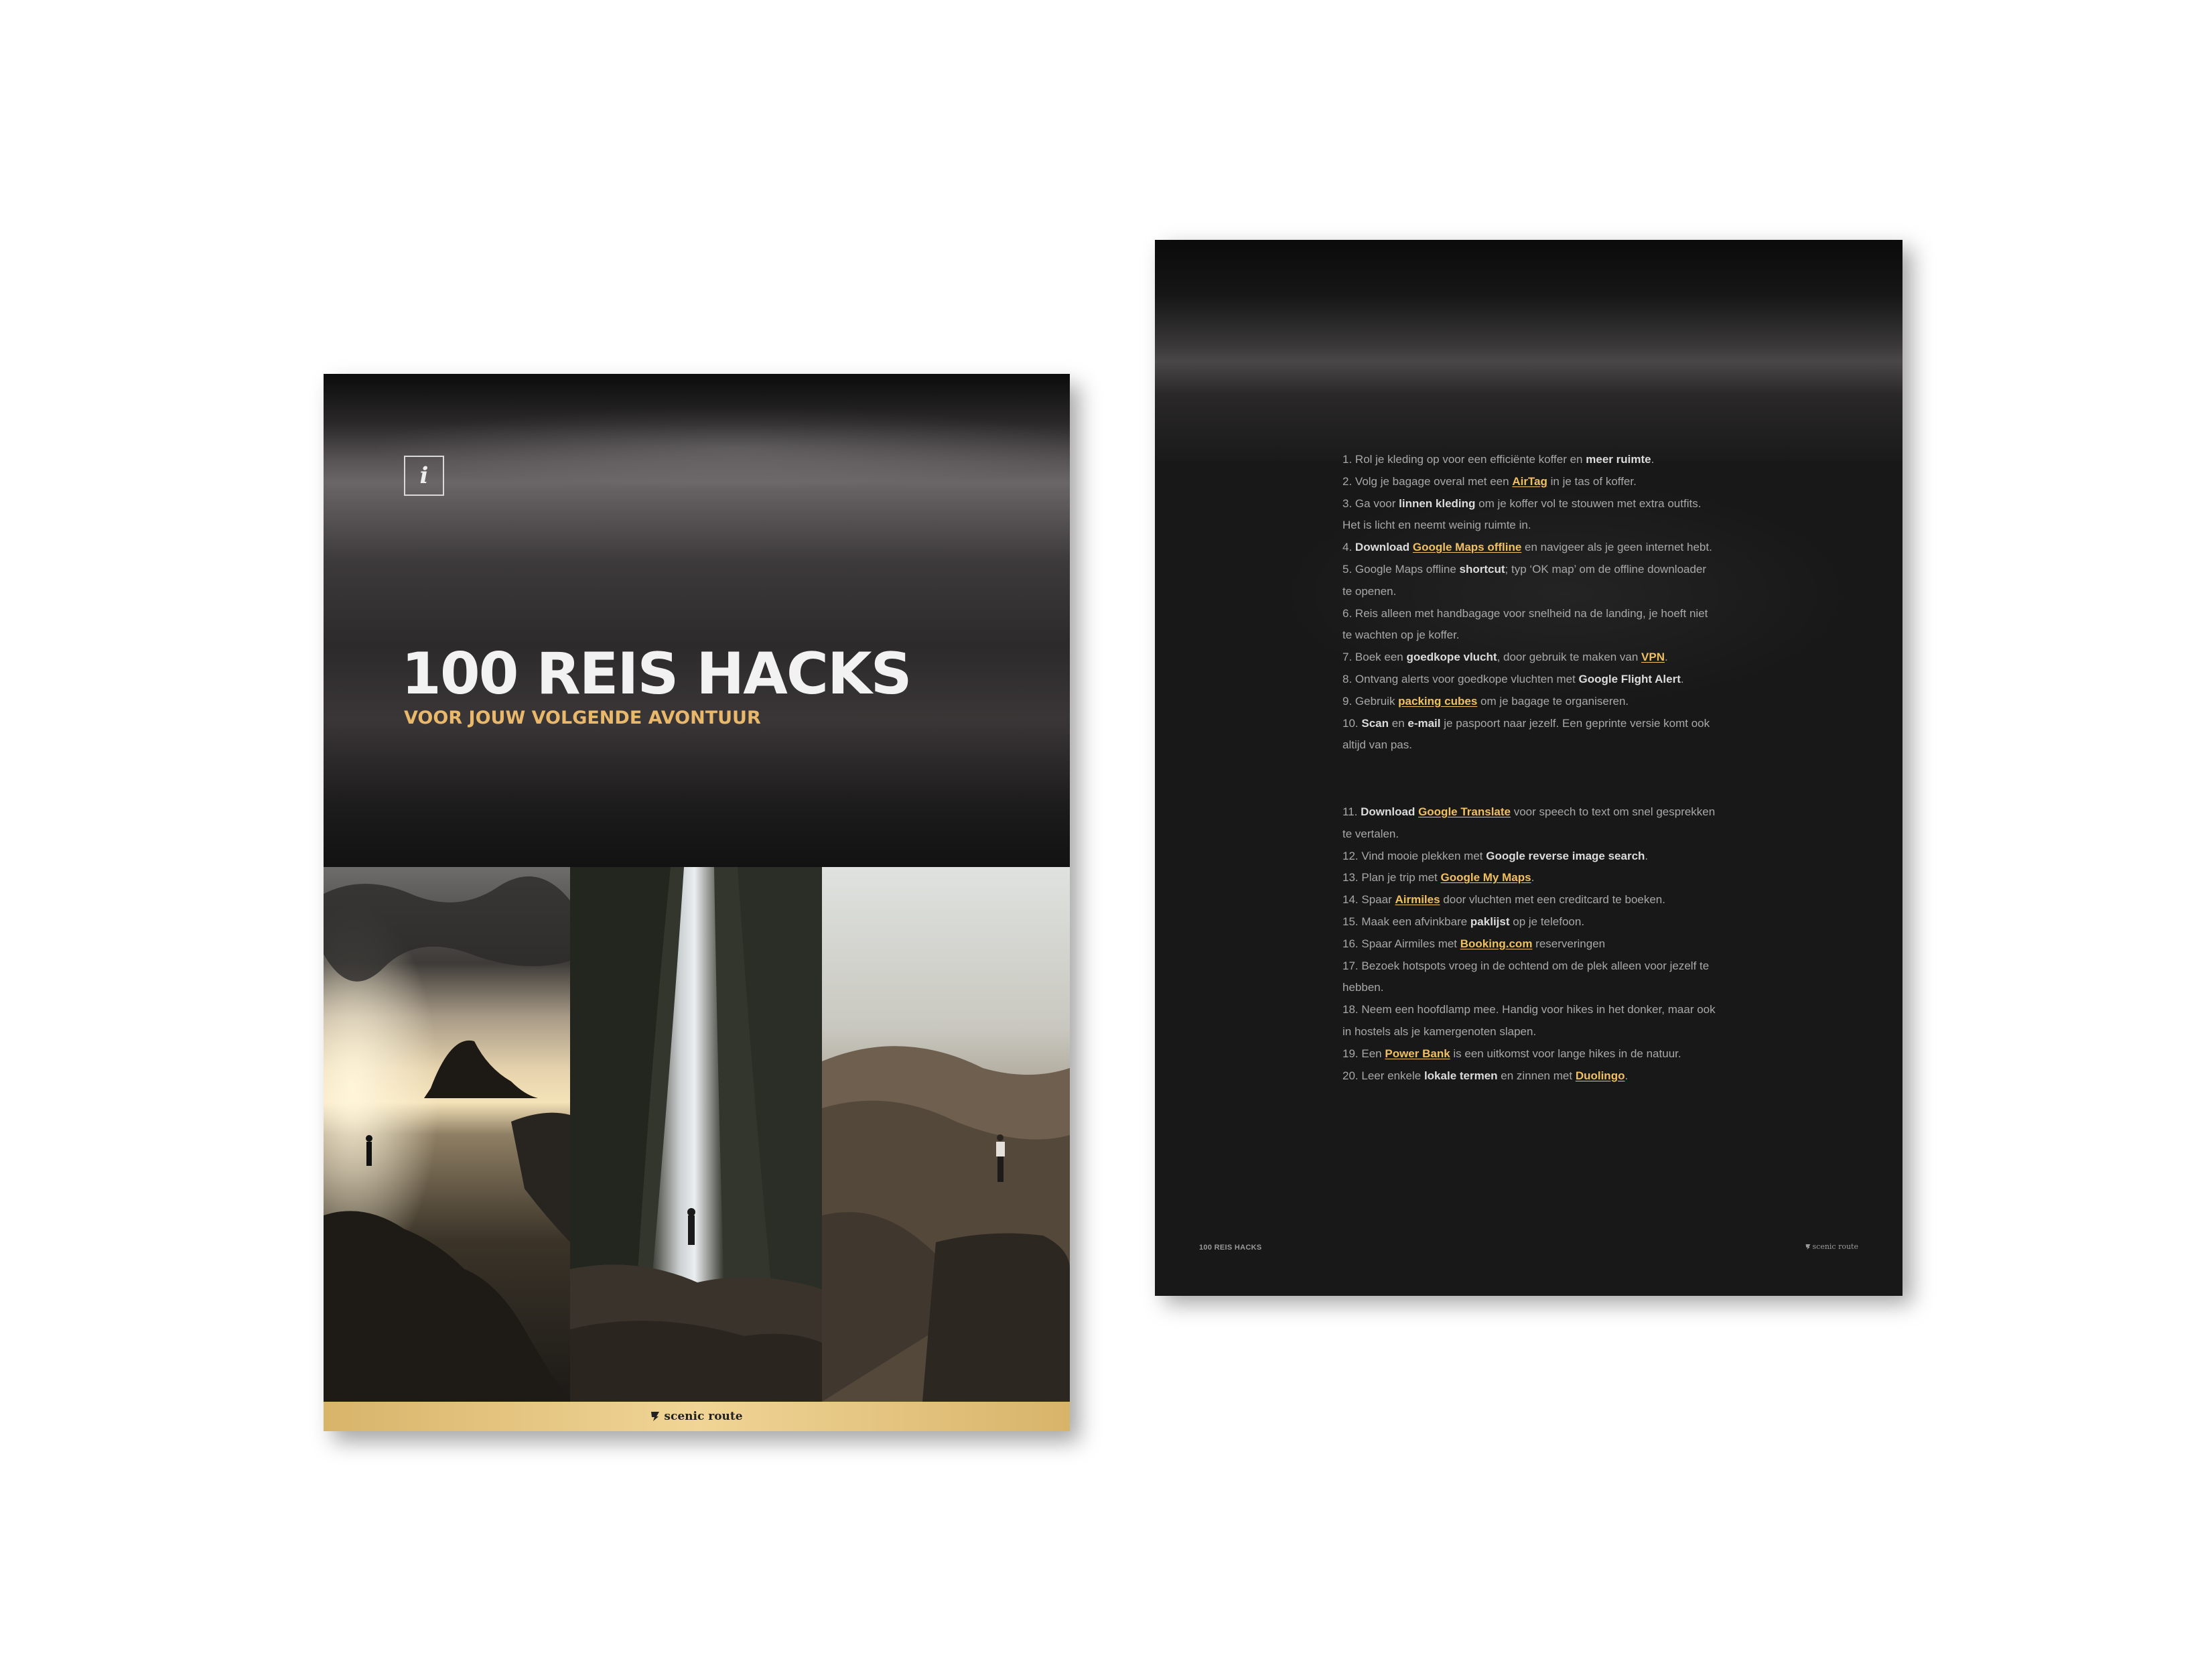  What do you see at coordinates (1424, 855) in the screenshot?
I see `hack-text: Vind mooie plekken met` at bounding box center [1424, 855].